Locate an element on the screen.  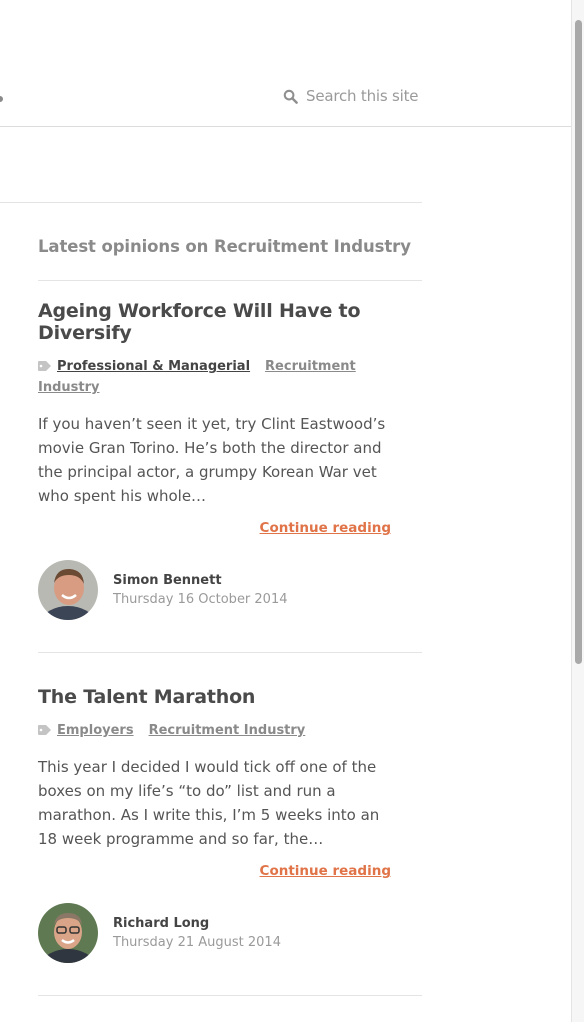
article-tags: Employers Recruitment Industry is located at coordinates (218, 730).